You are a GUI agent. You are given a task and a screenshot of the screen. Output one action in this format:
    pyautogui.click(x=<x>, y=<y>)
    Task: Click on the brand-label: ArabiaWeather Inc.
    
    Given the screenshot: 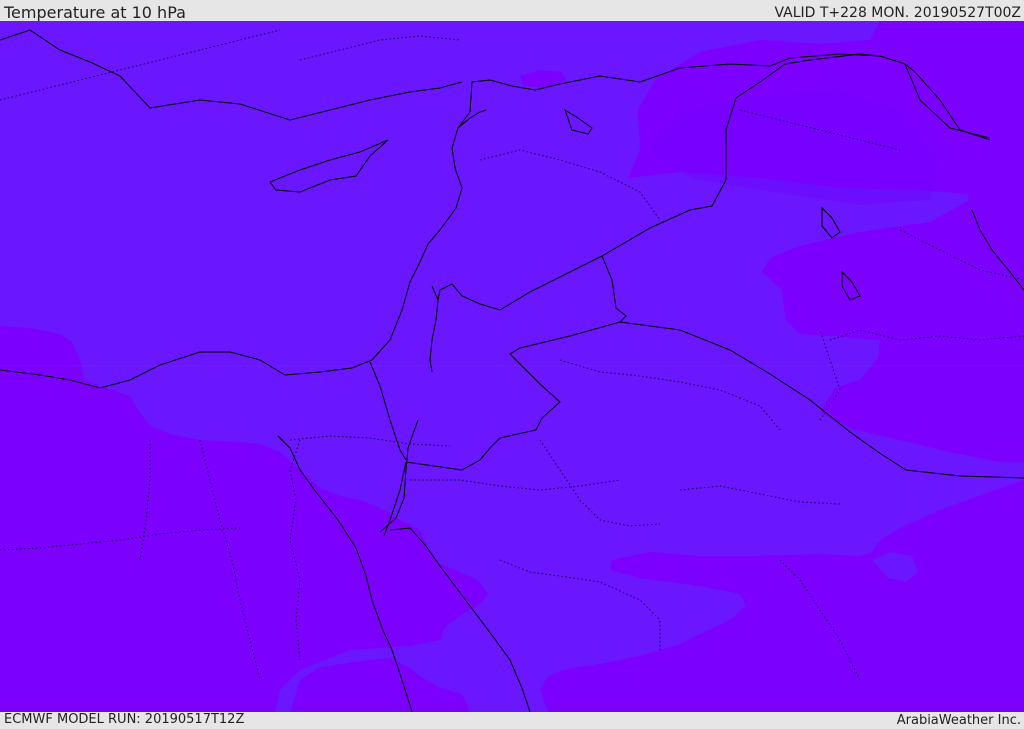 What is the action you would take?
    pyautogui.click(x=958, y=720)
    